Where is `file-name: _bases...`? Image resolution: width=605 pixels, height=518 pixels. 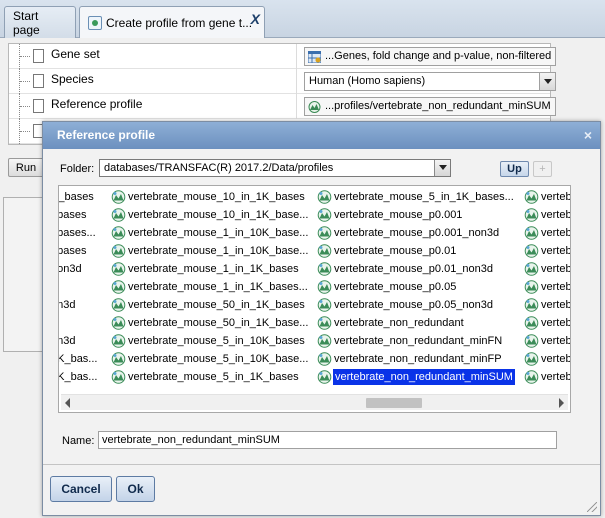
file-name: _bases... is located at coordinates (77, 233).